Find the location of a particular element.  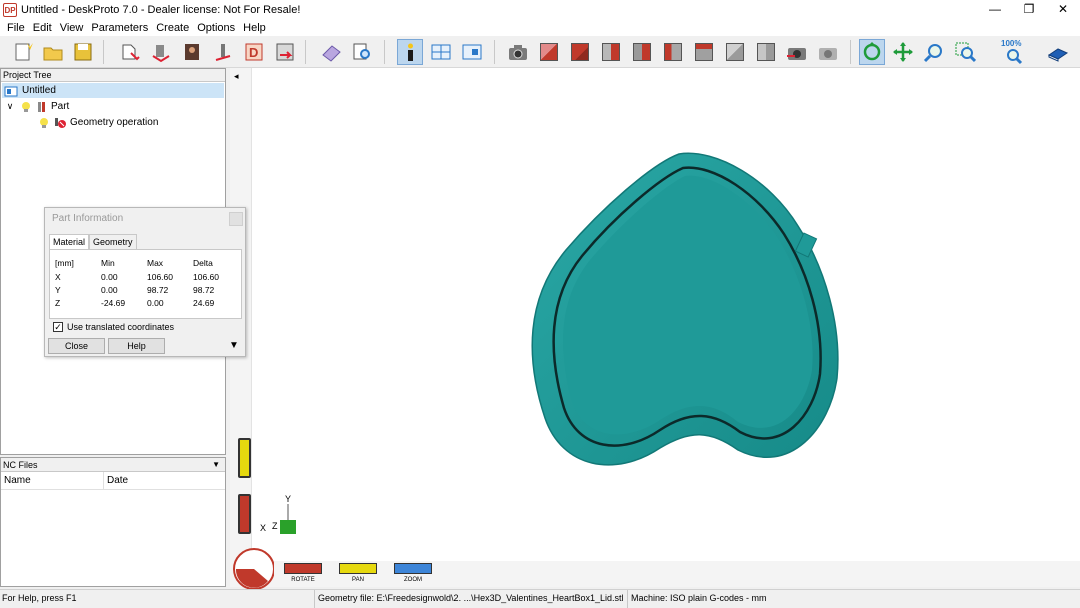

zoom-fit-icon is located at coordinates (1015, 57).